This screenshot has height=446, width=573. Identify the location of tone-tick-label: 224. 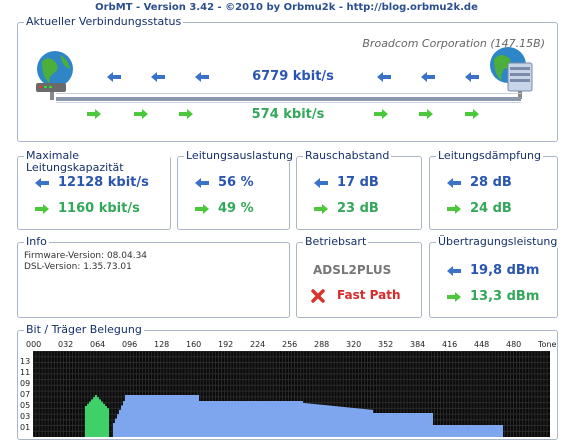
(258, 344).